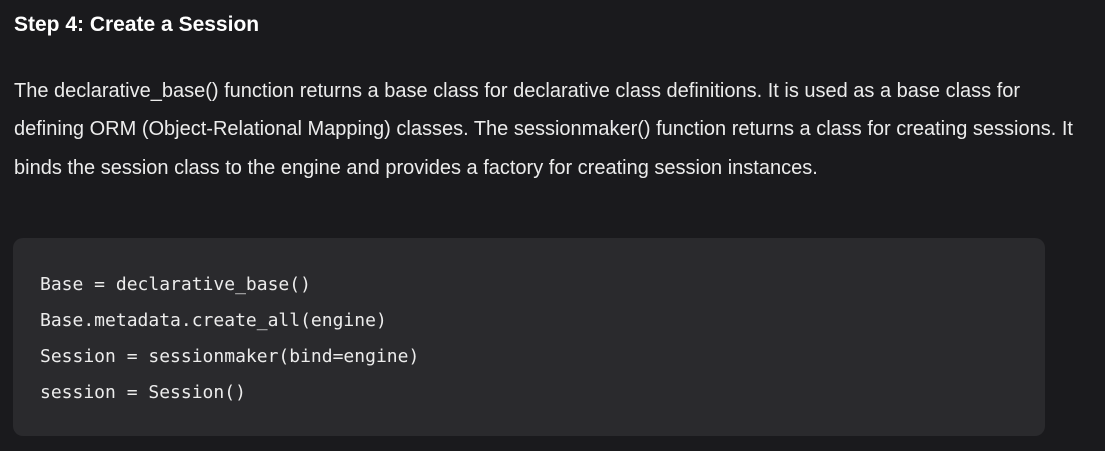 This screenshot has height=451, width=1105. What do you see at coordinates (230, 356) in the screenshot?
I see `code-line: Session = sessionmaker(bind=engine)` at bounding box center [230, 356].